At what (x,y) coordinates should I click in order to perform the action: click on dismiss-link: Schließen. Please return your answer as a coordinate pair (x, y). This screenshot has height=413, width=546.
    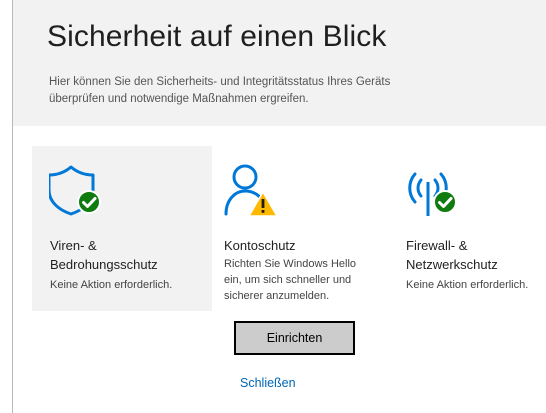
    Looking at the image, I should click on (268, 383).